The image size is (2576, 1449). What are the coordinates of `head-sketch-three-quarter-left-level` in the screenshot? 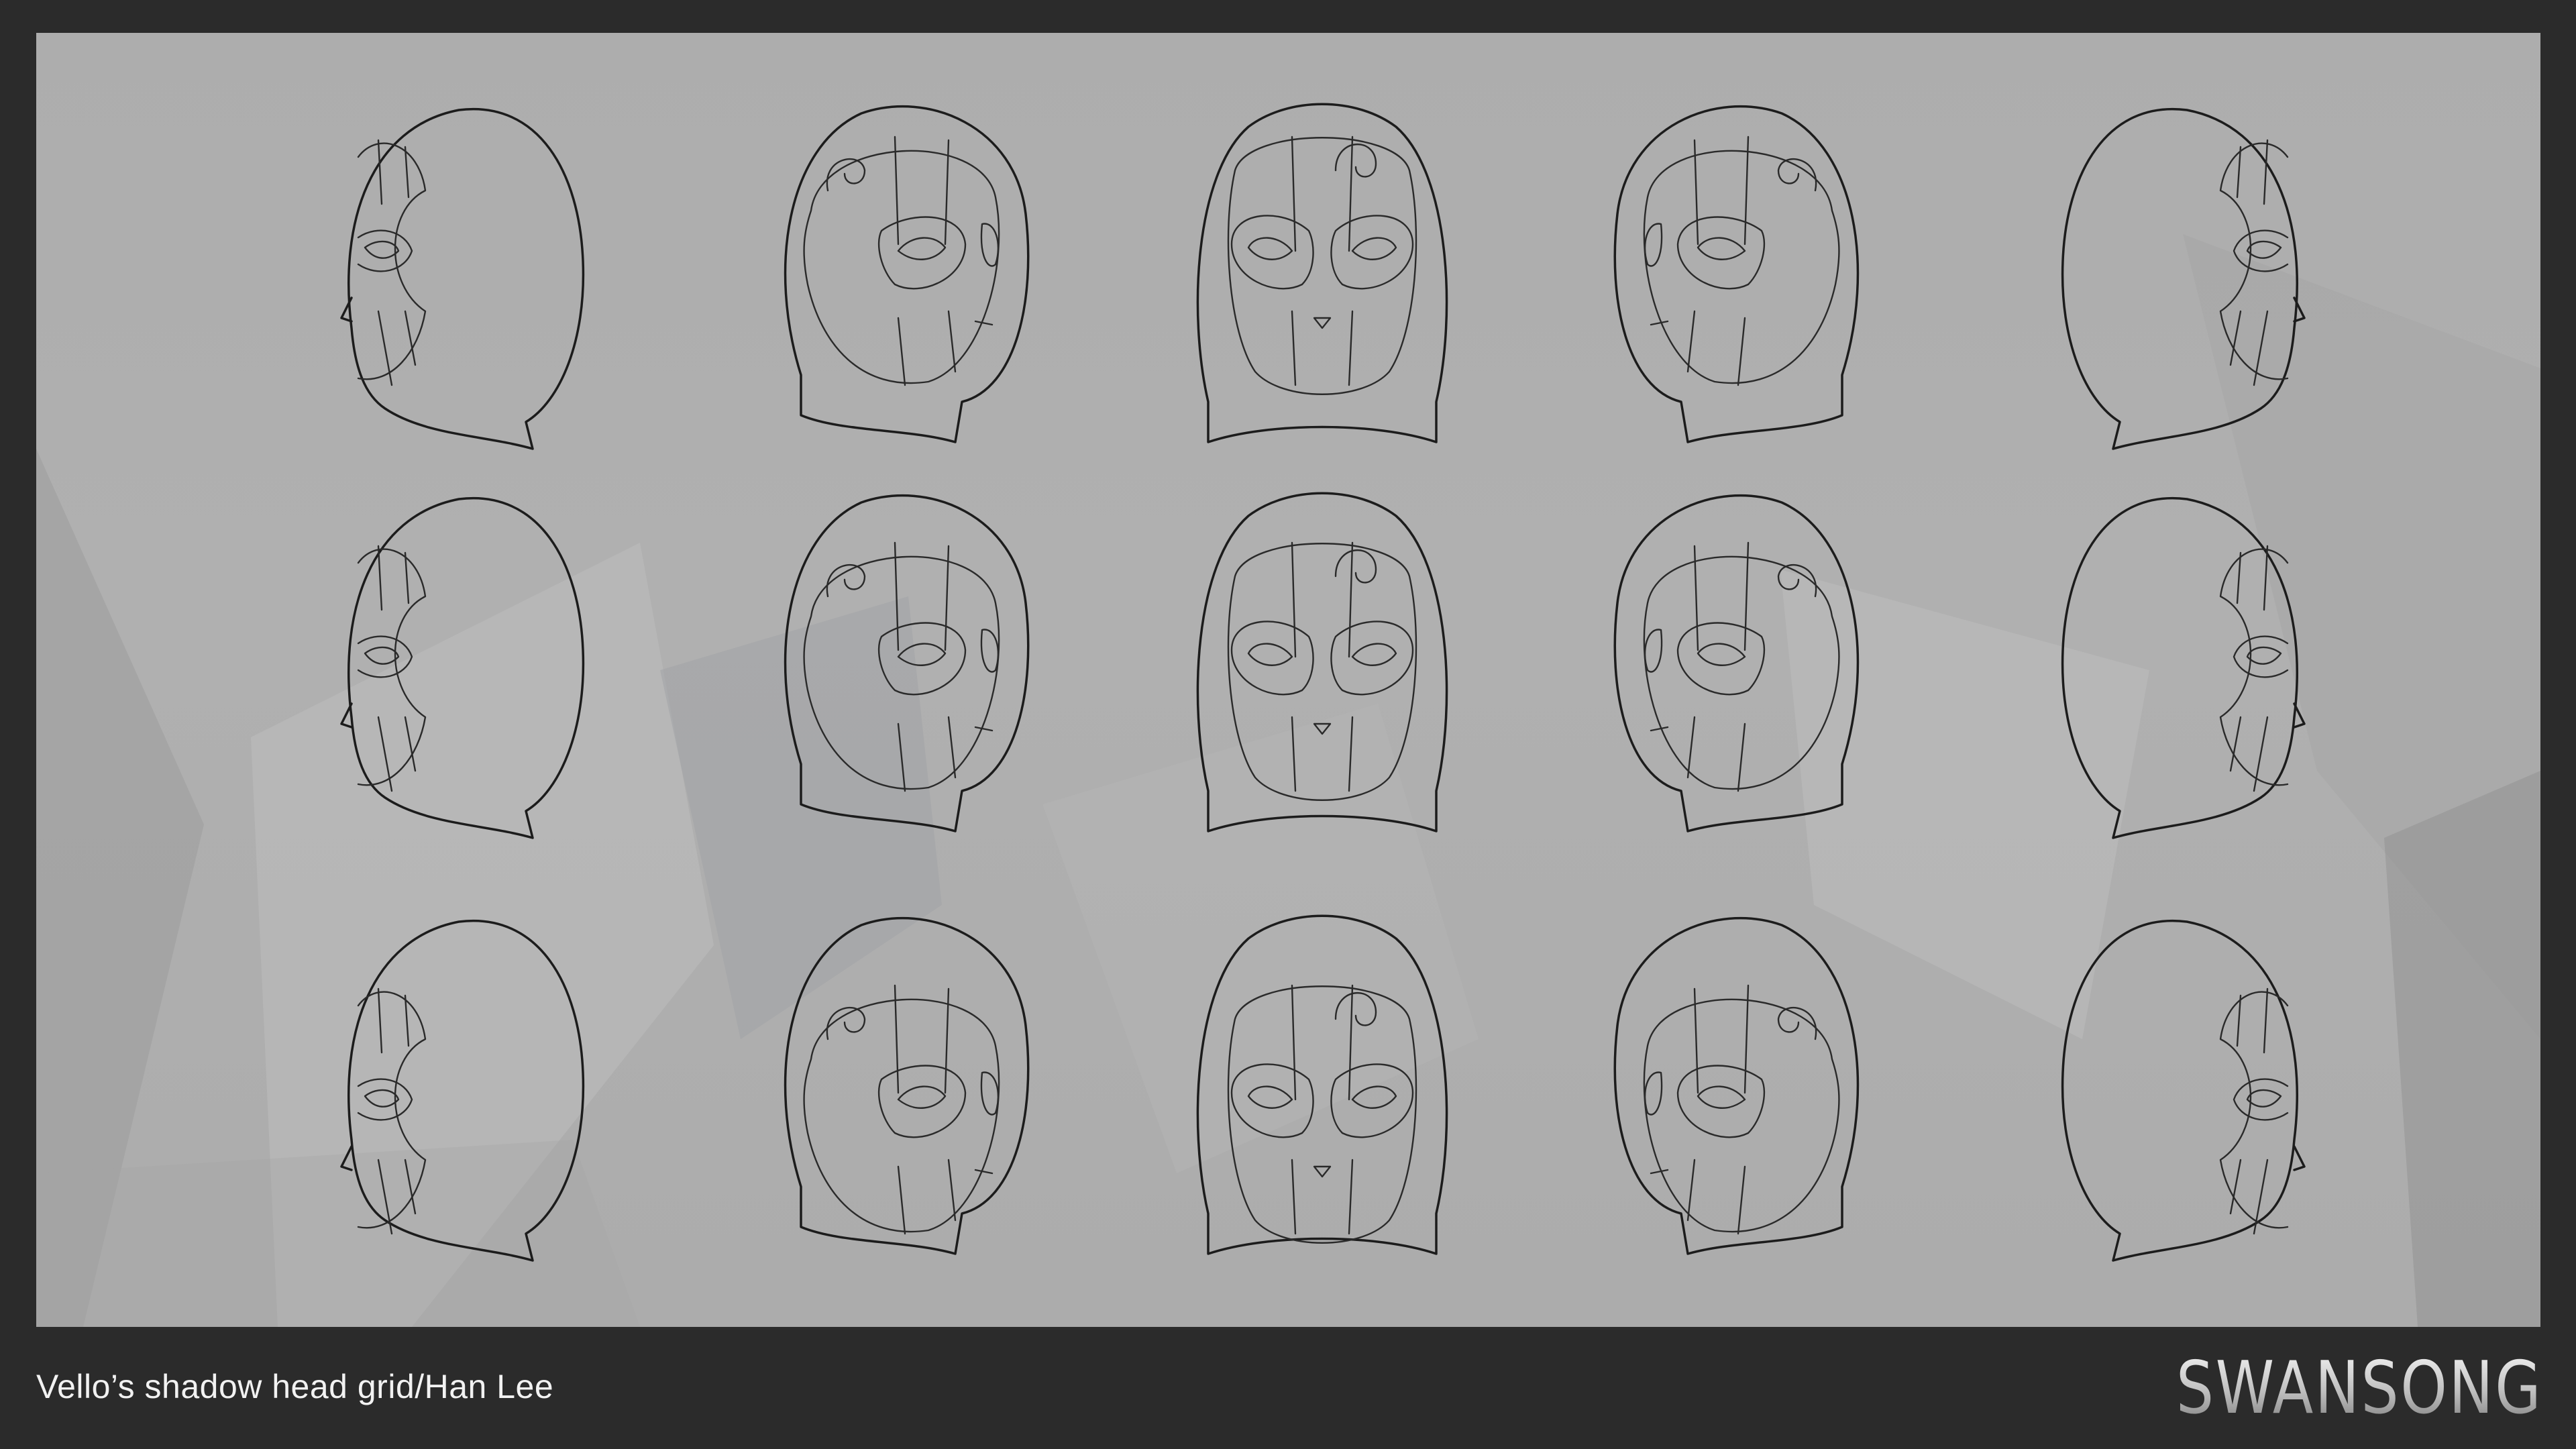 It's located at (907, 663).